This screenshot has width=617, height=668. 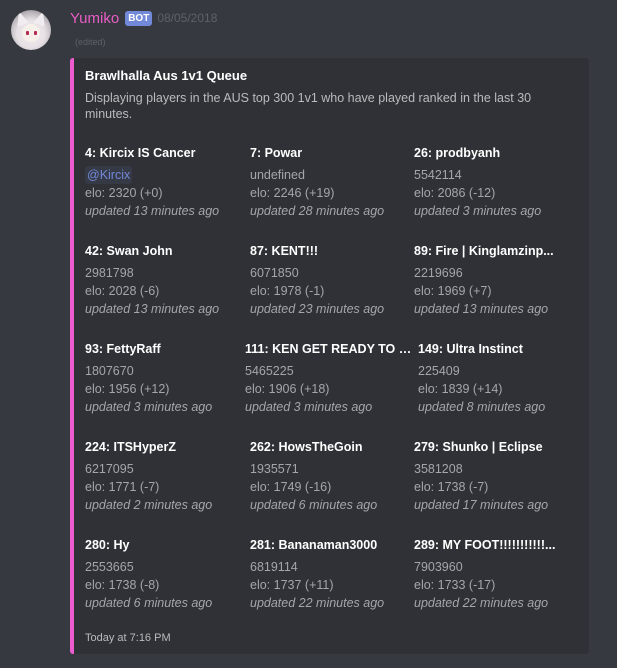 What do you see at coordinates (438, 273) in the screenshot?
I see `field-id: 2219696` at bounding box center [438, 273].